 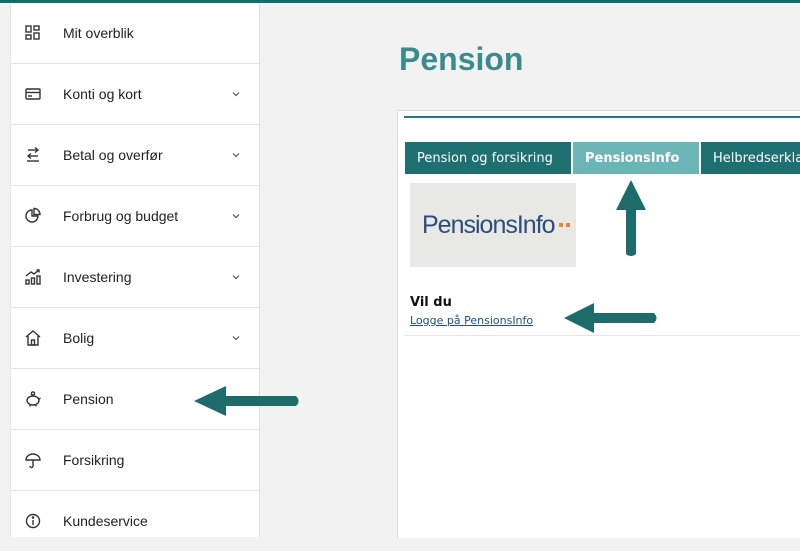 What do you see at coordinates (105, 521) in the screenshot?
I see `sidebar-item-label: Kundeservice` at bounding box center [105, 521].